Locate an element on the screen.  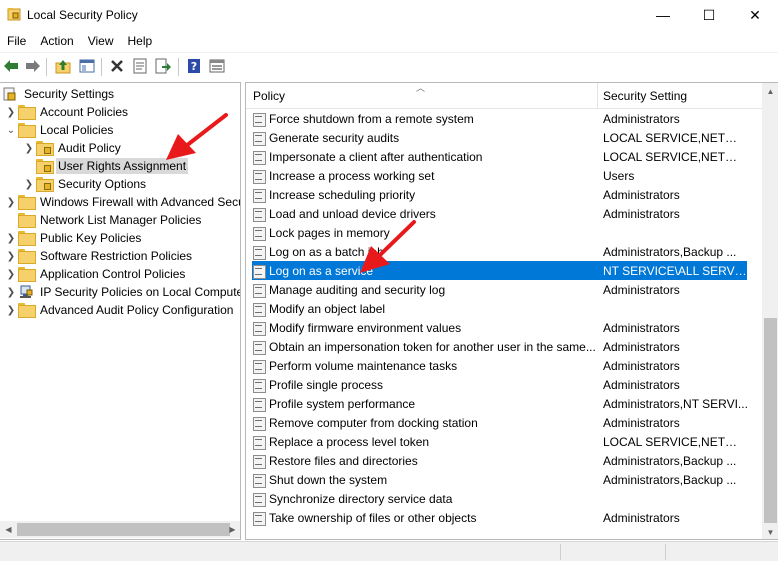
tree-item-windows-firewall: ❯ Windows Firewall with Advanced Secu is located at coordinates (122, 202).